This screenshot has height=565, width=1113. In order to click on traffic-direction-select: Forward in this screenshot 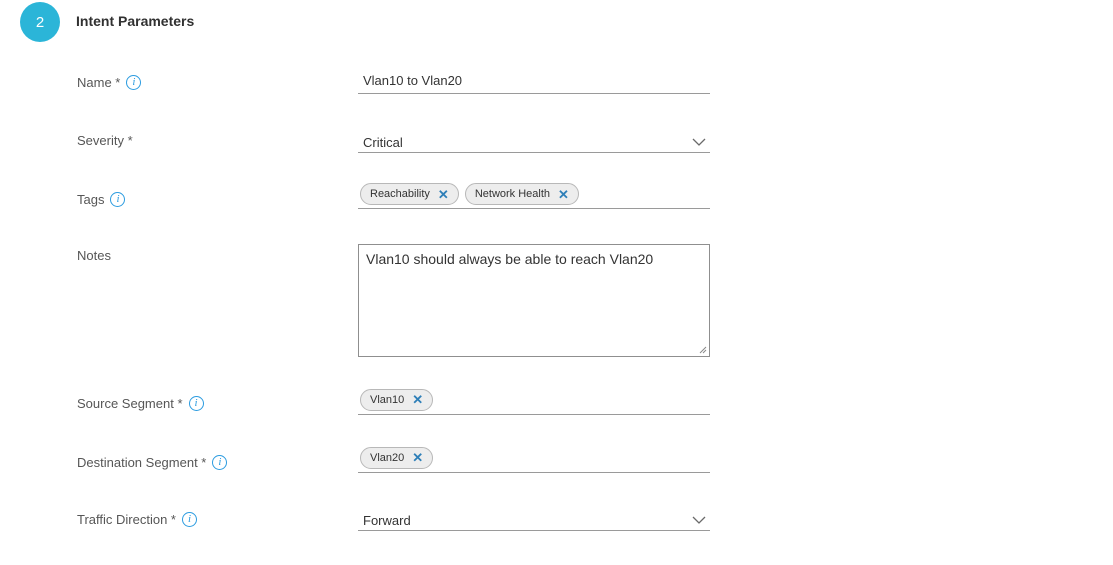, I will do `click(534, 520)`.